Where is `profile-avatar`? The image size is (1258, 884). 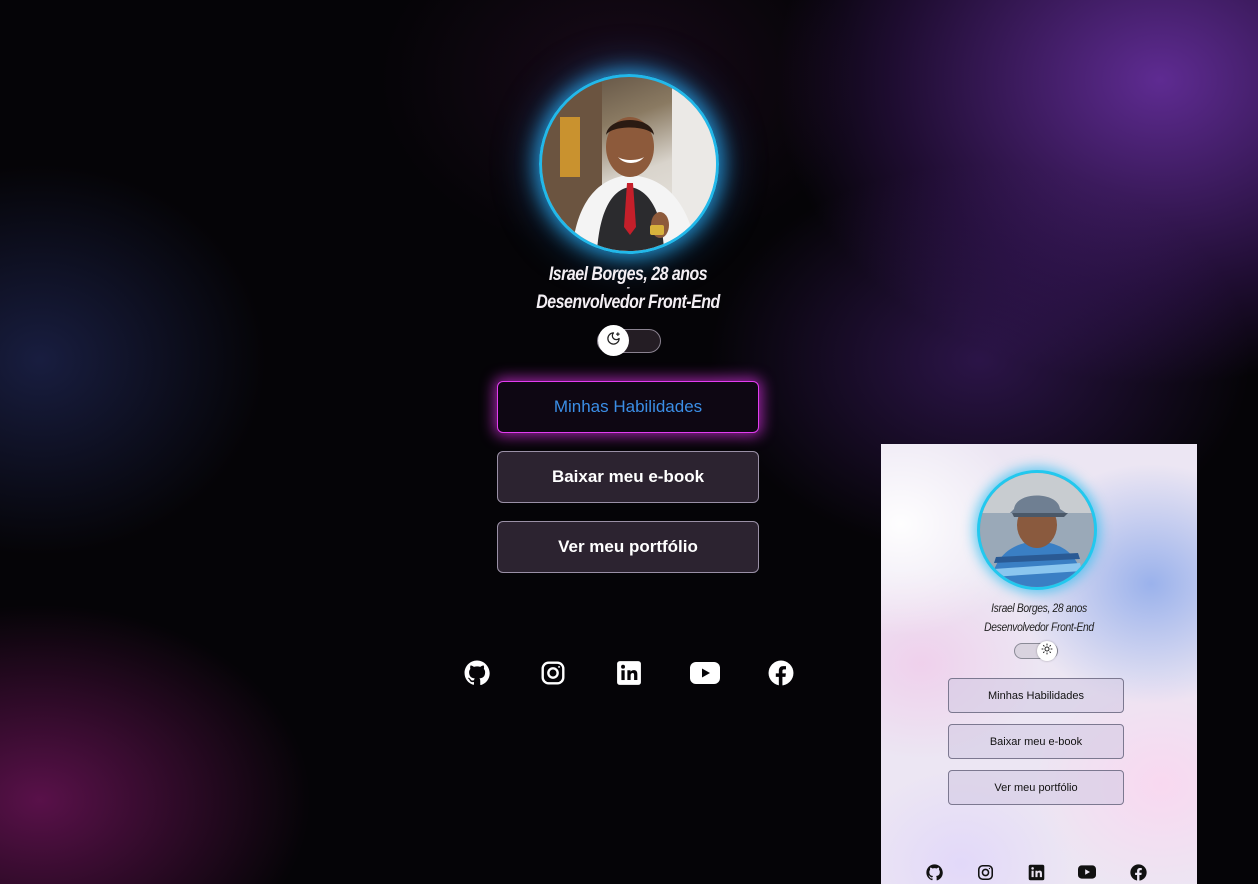 profile-avatar is located at coordinates (629, 164).